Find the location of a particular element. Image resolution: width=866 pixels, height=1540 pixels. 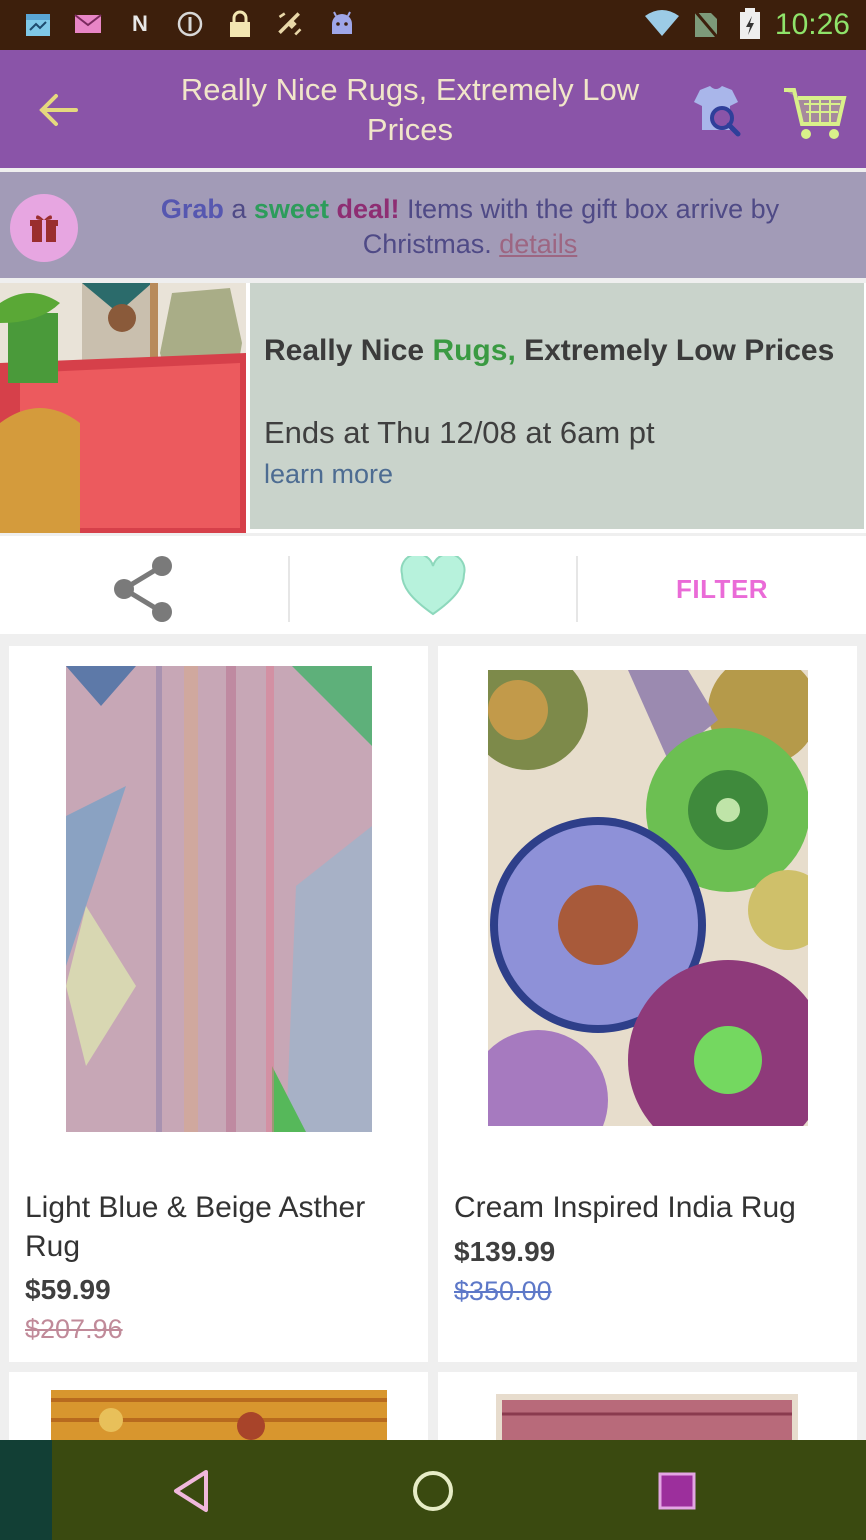

share-icon is located at coordinates (144, 589).